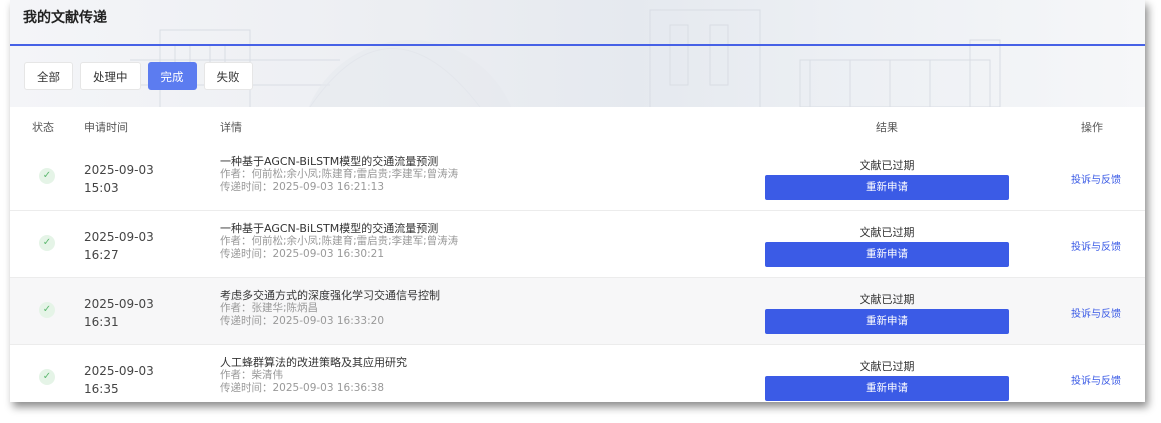 Image resolution: width=1161 pixels, height=423 pixels. What do you see at coordinates (302, 187) in the screenshot?
I see `delivery-time: 传递时间：2025-09-03 16:21:13` at bounding box center [302, 187].